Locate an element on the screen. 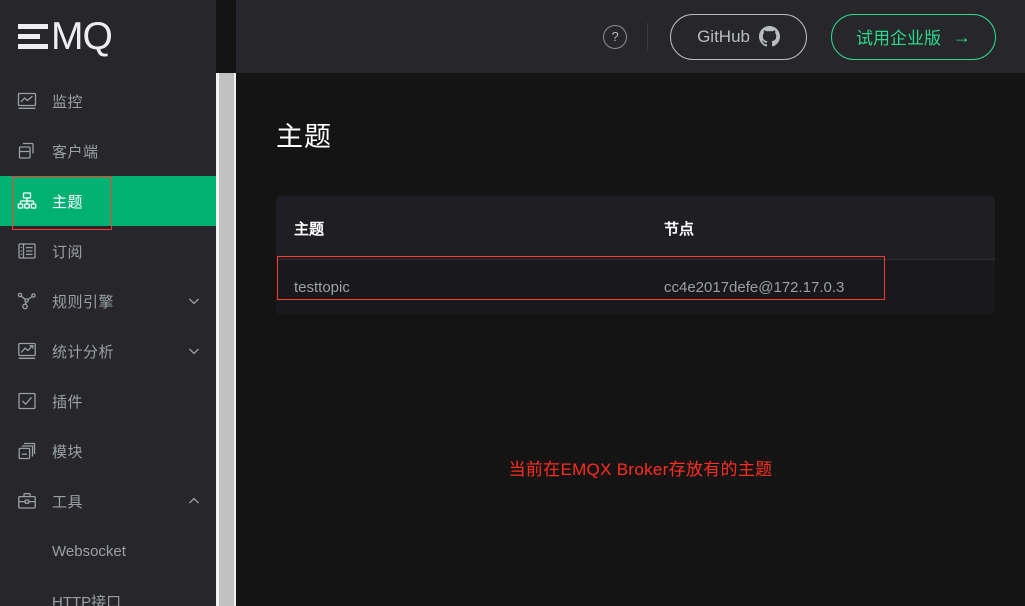 The width and height of the screenshot is (1025, 606). sidebar-item-label: 主题 is located at coordinates (68, 202).